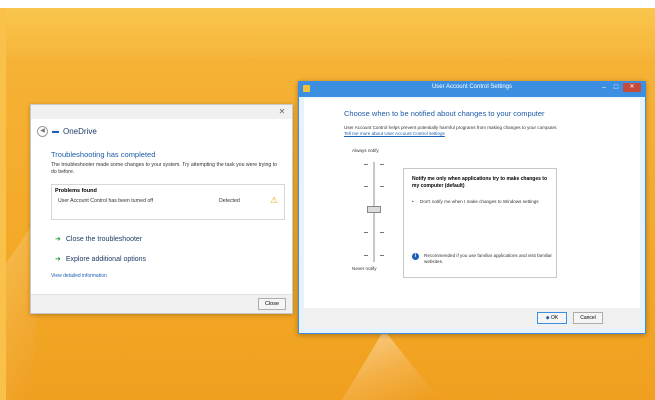 This screenshot has width=655, height=400. I want to click on problem-text: User Account Control has been turned off, so click(106, 201).